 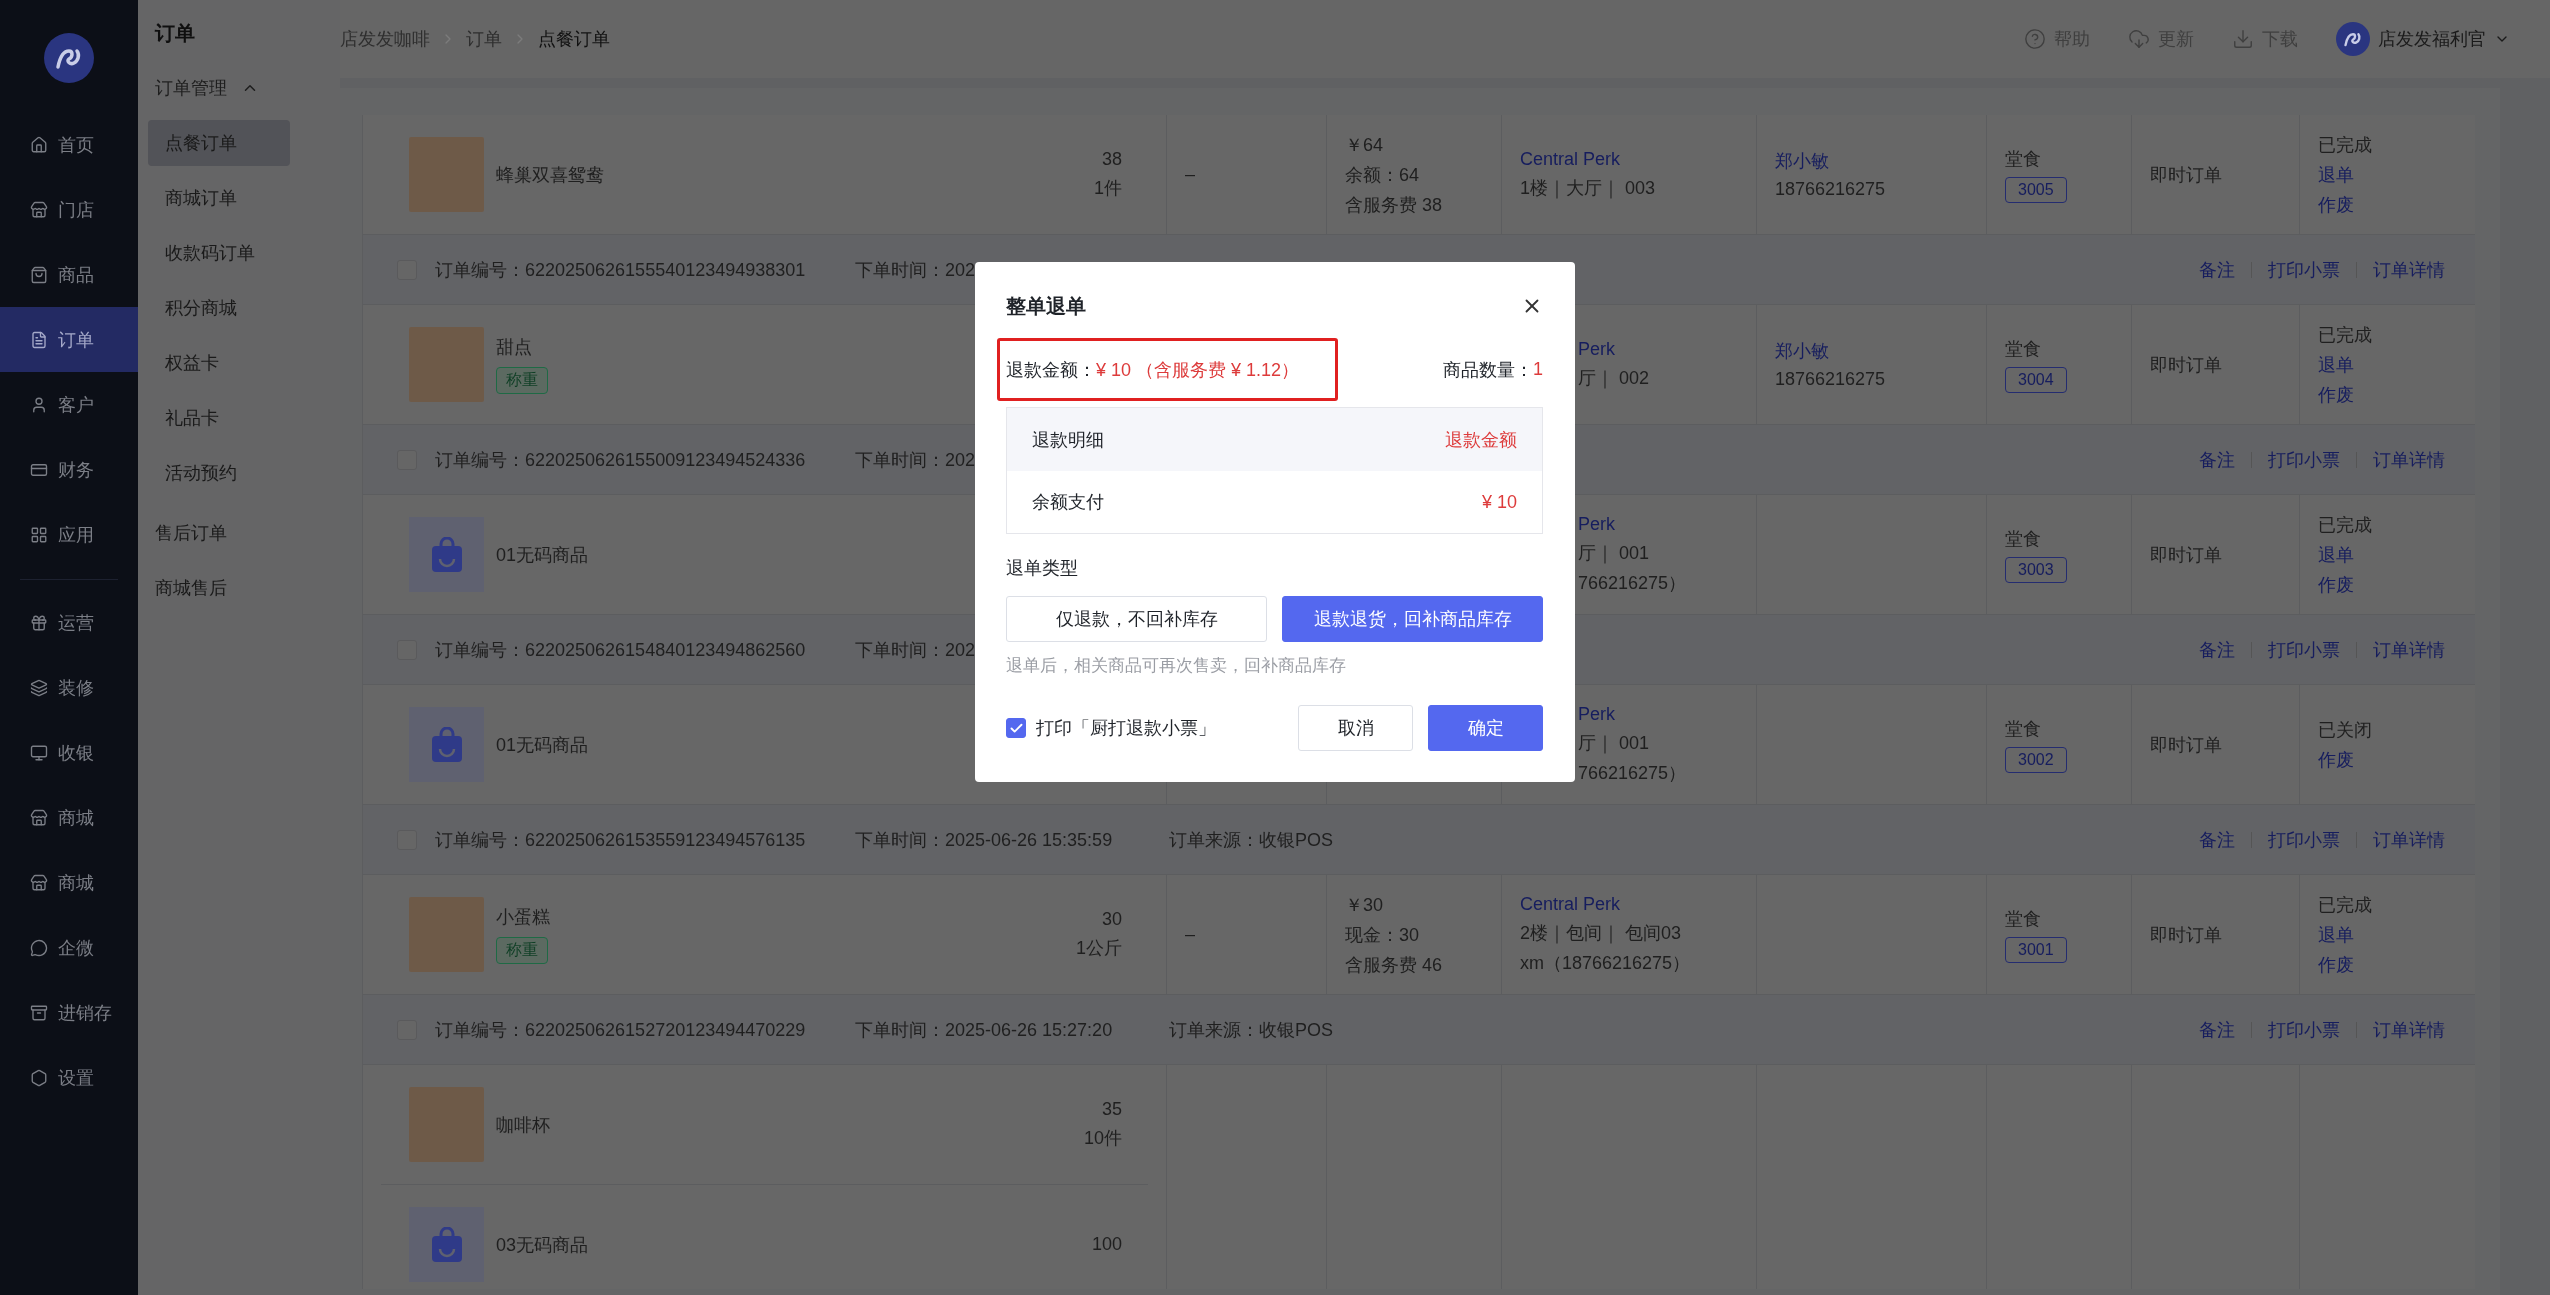 What do you see at coordinates (1365, 905) in the screenshot?
I see `payment-text: ￥30` at bounding box center [1365, 905].